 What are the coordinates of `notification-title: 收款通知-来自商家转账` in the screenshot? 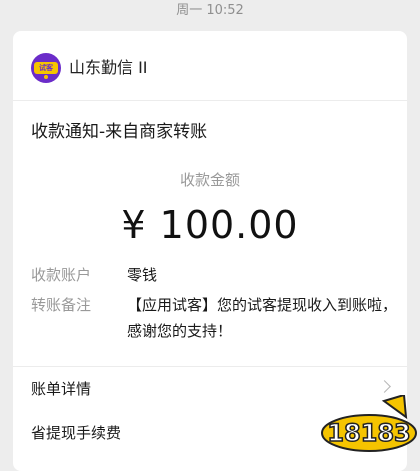 It's located at (119, 132).